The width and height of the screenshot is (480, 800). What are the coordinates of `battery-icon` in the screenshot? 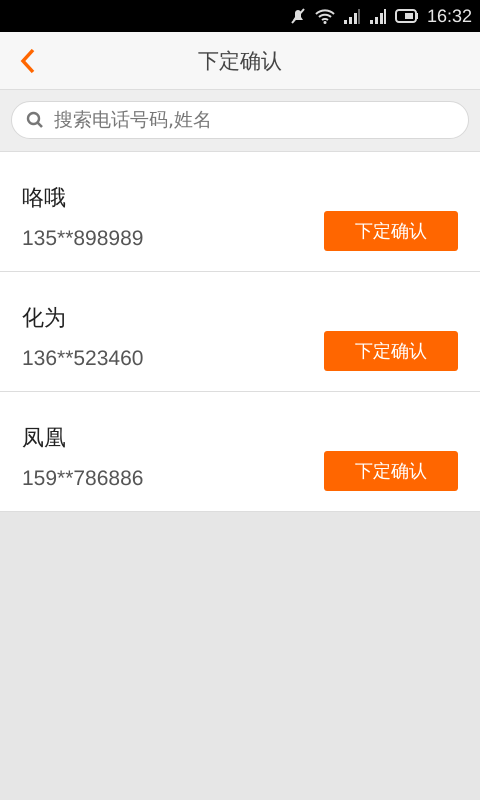 It's located at (406, 16).